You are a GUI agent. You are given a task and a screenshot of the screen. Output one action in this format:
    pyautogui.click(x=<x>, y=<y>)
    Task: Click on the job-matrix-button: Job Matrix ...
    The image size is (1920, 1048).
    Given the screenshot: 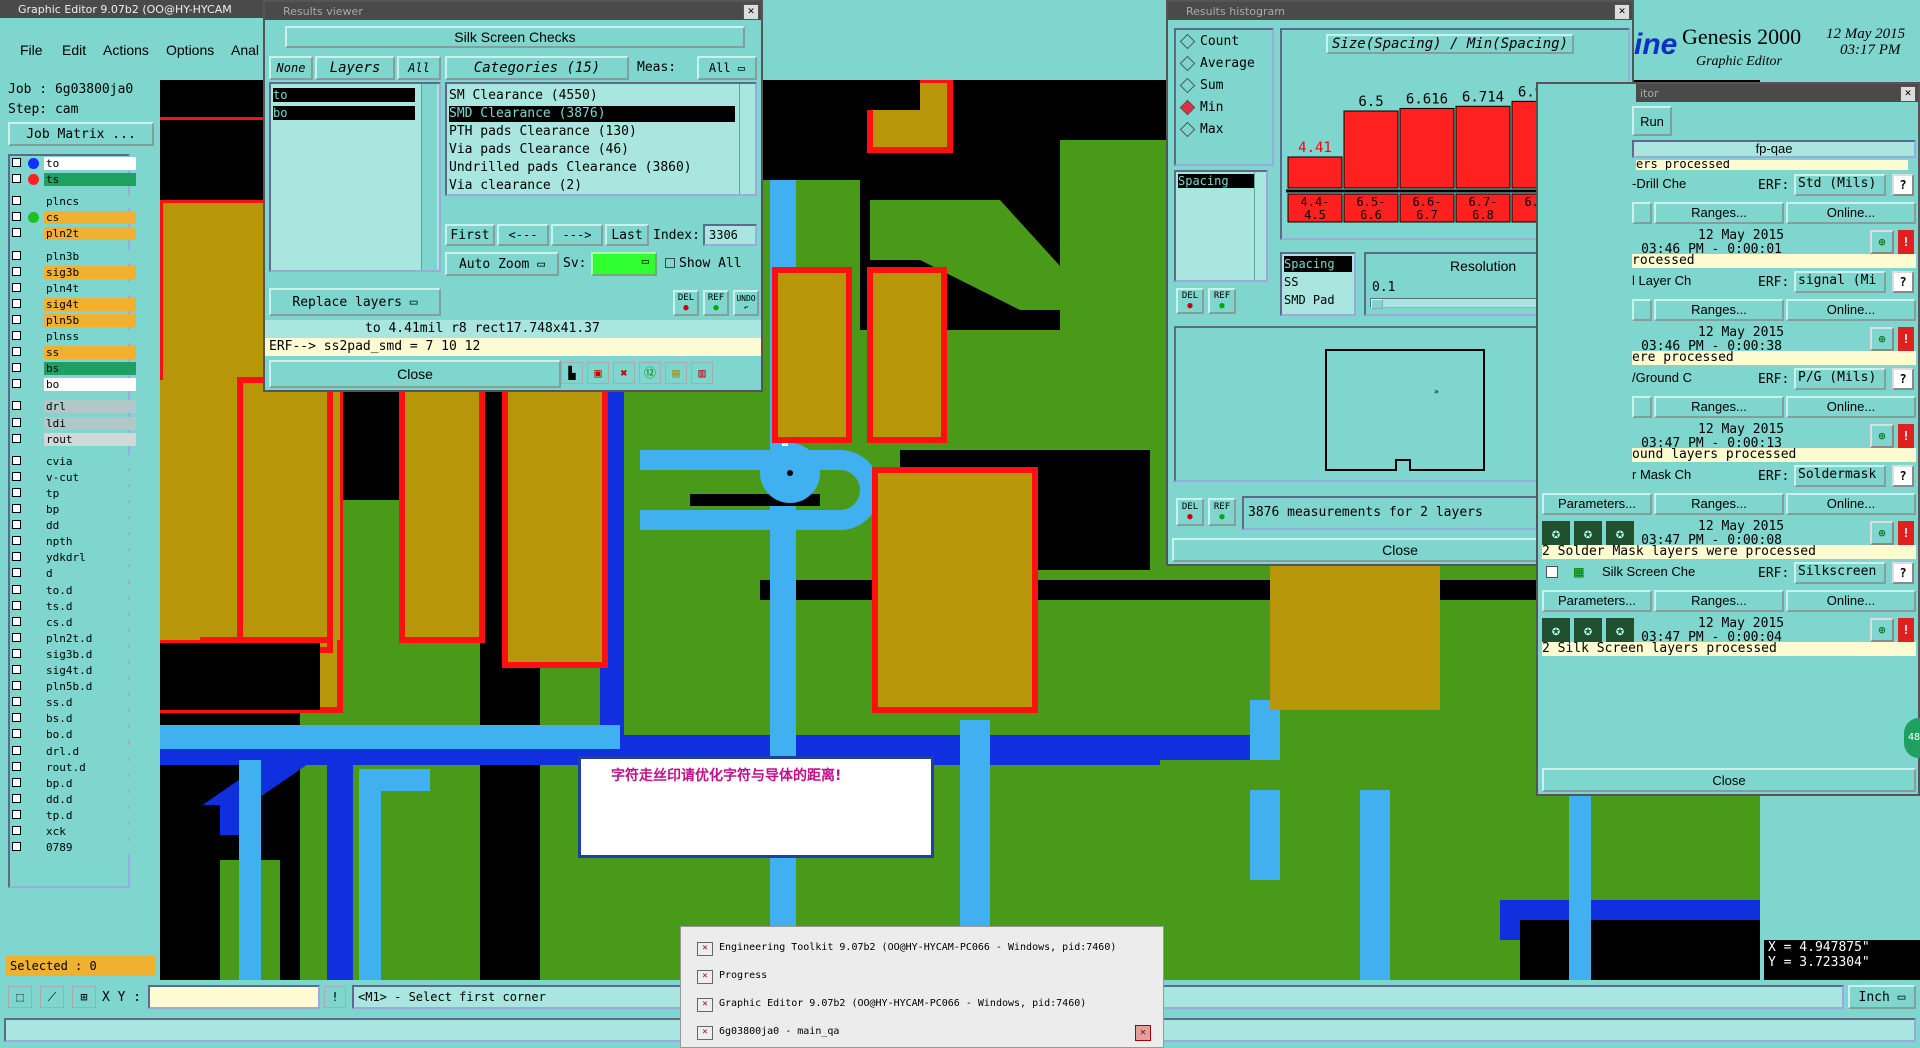 What is the action you would take?
    pyautogui.click(x=81, y=134)
    